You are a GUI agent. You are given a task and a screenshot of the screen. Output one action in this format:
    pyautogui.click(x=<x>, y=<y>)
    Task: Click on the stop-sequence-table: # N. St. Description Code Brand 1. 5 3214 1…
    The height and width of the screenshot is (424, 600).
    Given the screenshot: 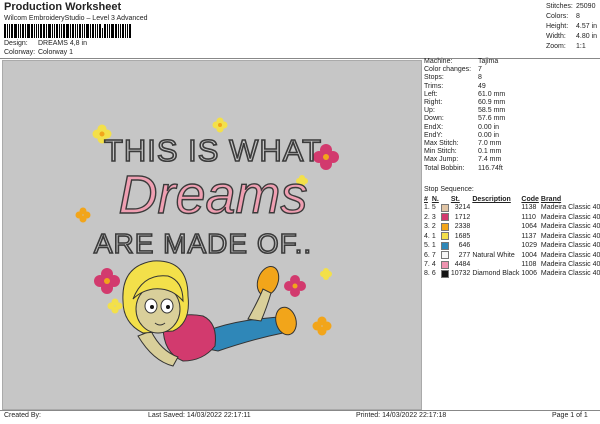 What is the action you would take?
    pyautogui.click(x=512, y=237)
    